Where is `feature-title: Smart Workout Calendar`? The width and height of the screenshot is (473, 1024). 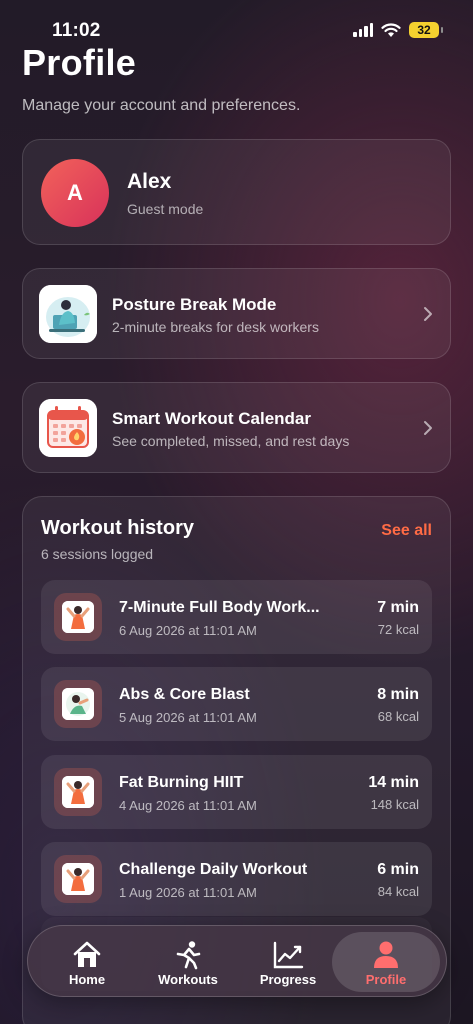 feature-title: Smart Workout Calendar is located at coordinates (212, 418).